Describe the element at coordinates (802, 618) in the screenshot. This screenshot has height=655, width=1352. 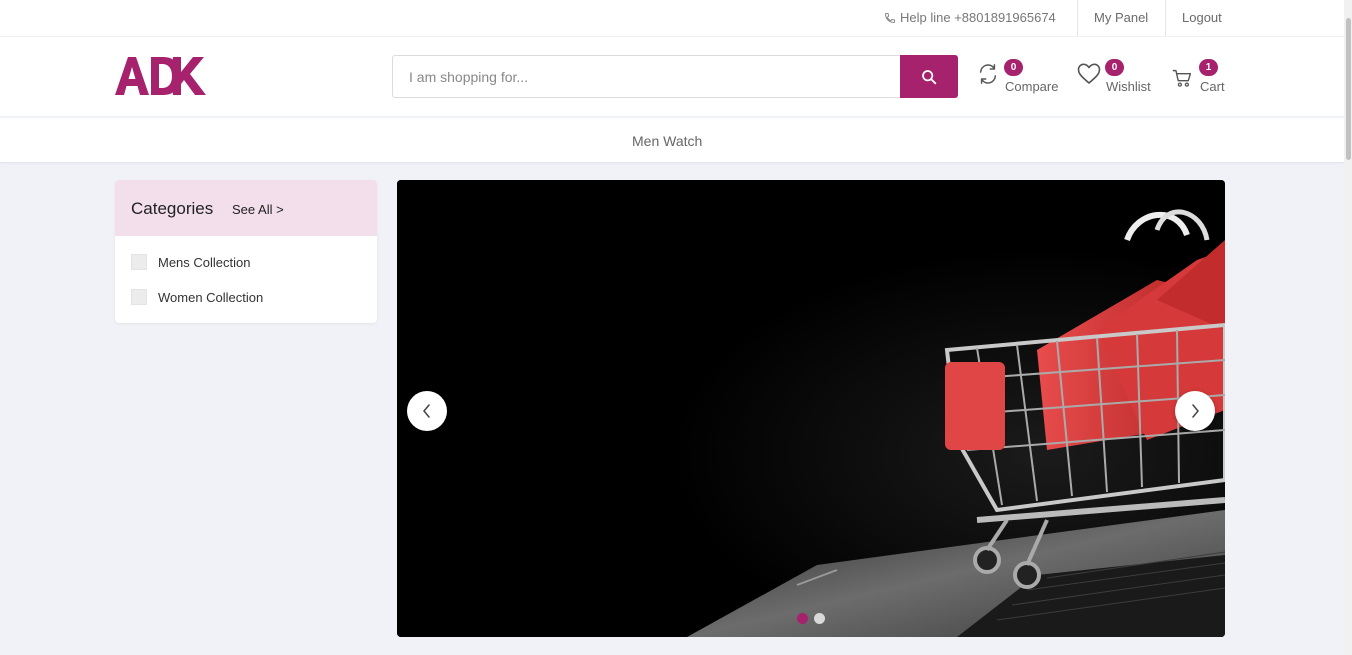
I see `slider-dot-active` at that location.